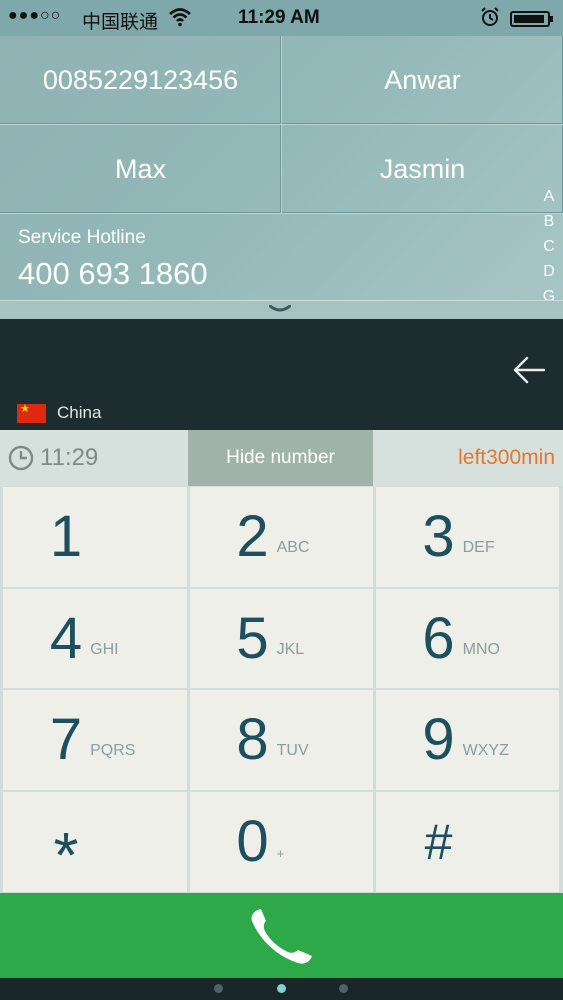 This screenshot has width=563, height=1000. Describe the element at coordinates (252, 739) in the screenshot. I see `key-digit: 8` at that location.